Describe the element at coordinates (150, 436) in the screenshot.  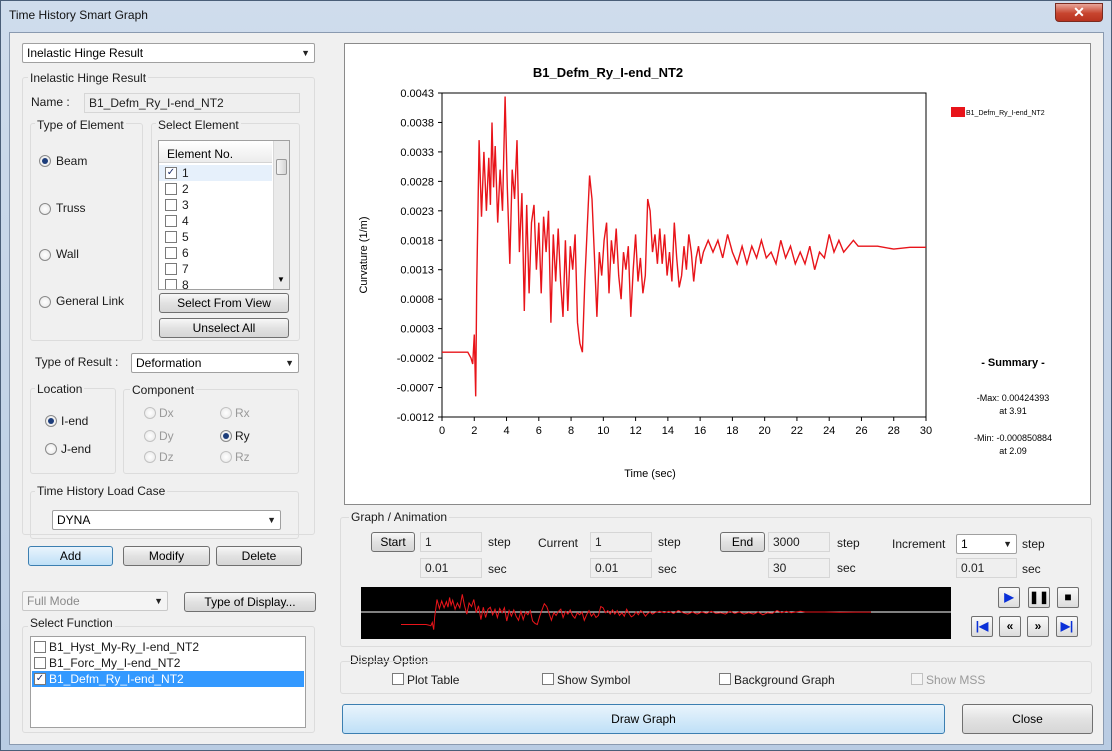
I see `component-dy-radio` at that location.